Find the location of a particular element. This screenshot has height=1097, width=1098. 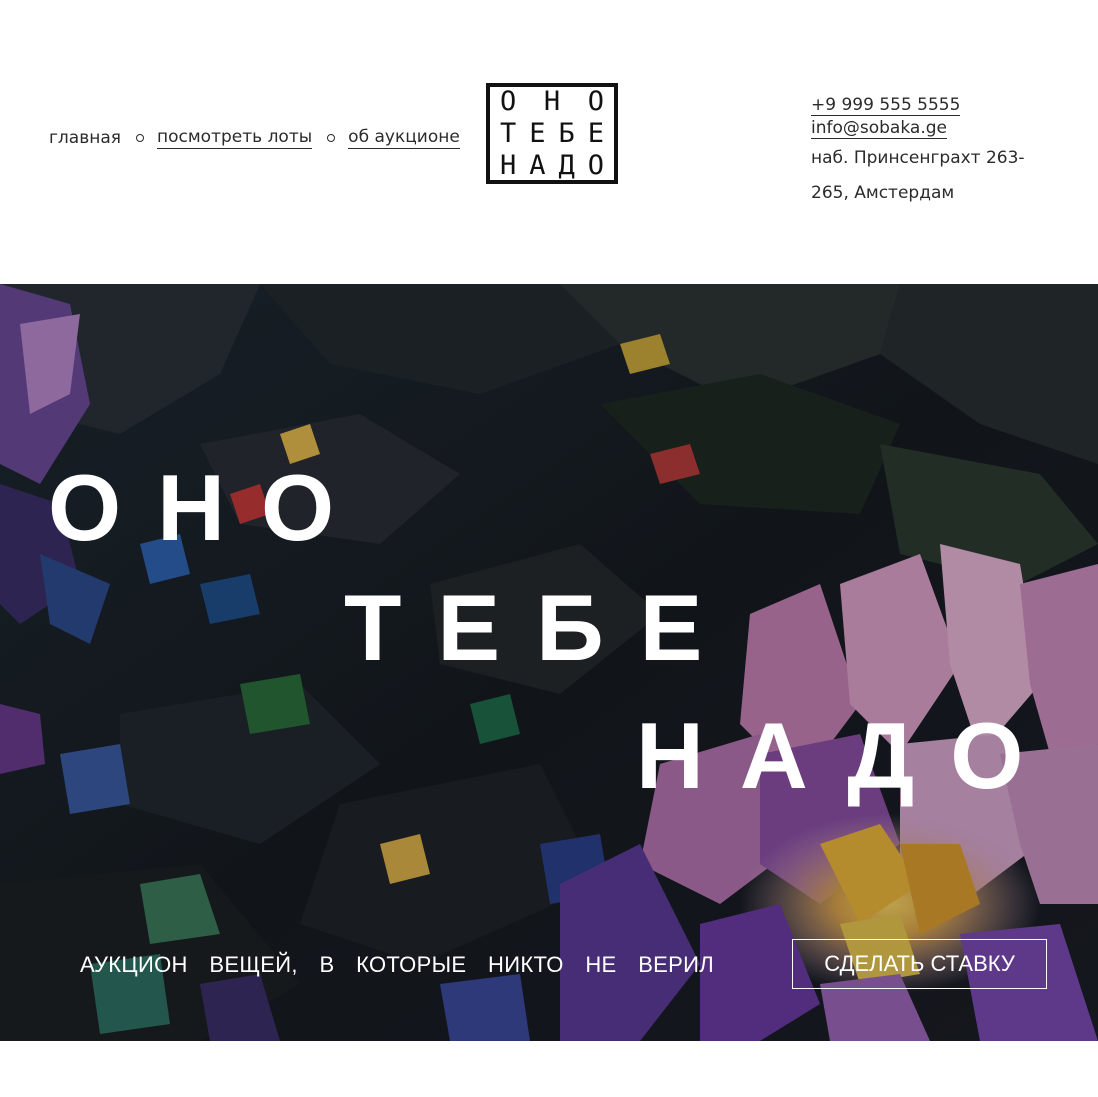

hero-title-line-3: НАДО is located at coordinates (848, 755).